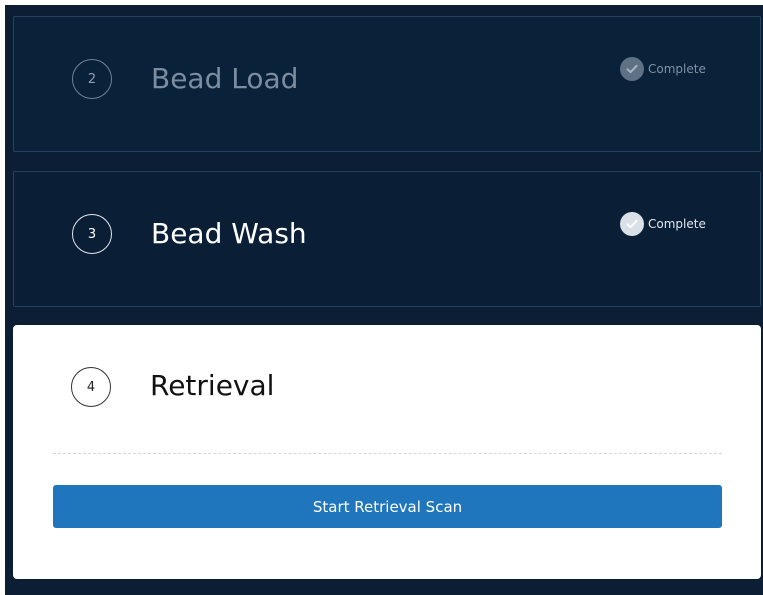  What do you see at coordinates (225, 78) in the screenshot?
I see `step-title: Bead Load` at bounding box center [225, 78].